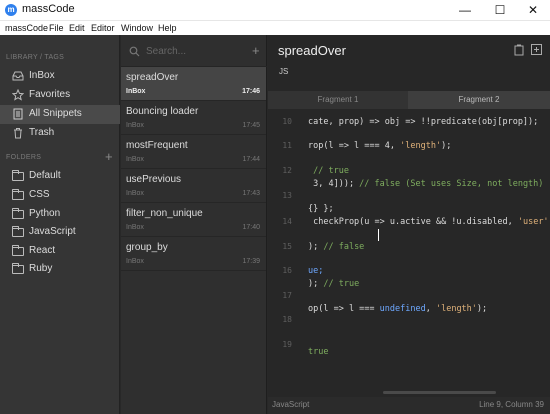 The height and width of the screenshot is (414, 550). What do you see at coordinates (284, 71) in the screenshot?
I see `language-tag: JS` at bounding box center [284, 71].